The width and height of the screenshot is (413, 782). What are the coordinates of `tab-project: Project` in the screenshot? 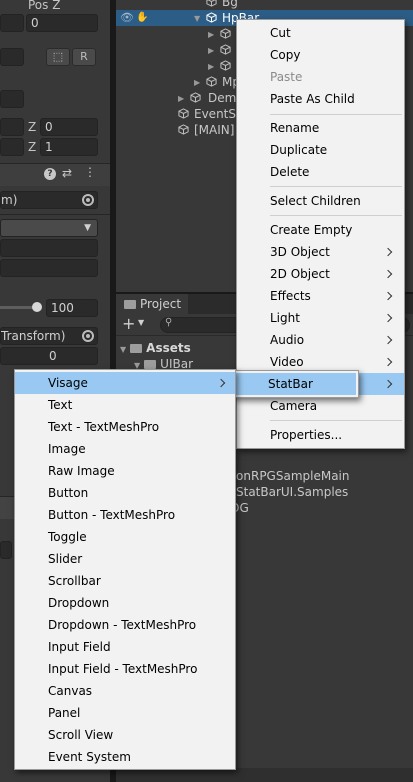 It's located at (152, 304).